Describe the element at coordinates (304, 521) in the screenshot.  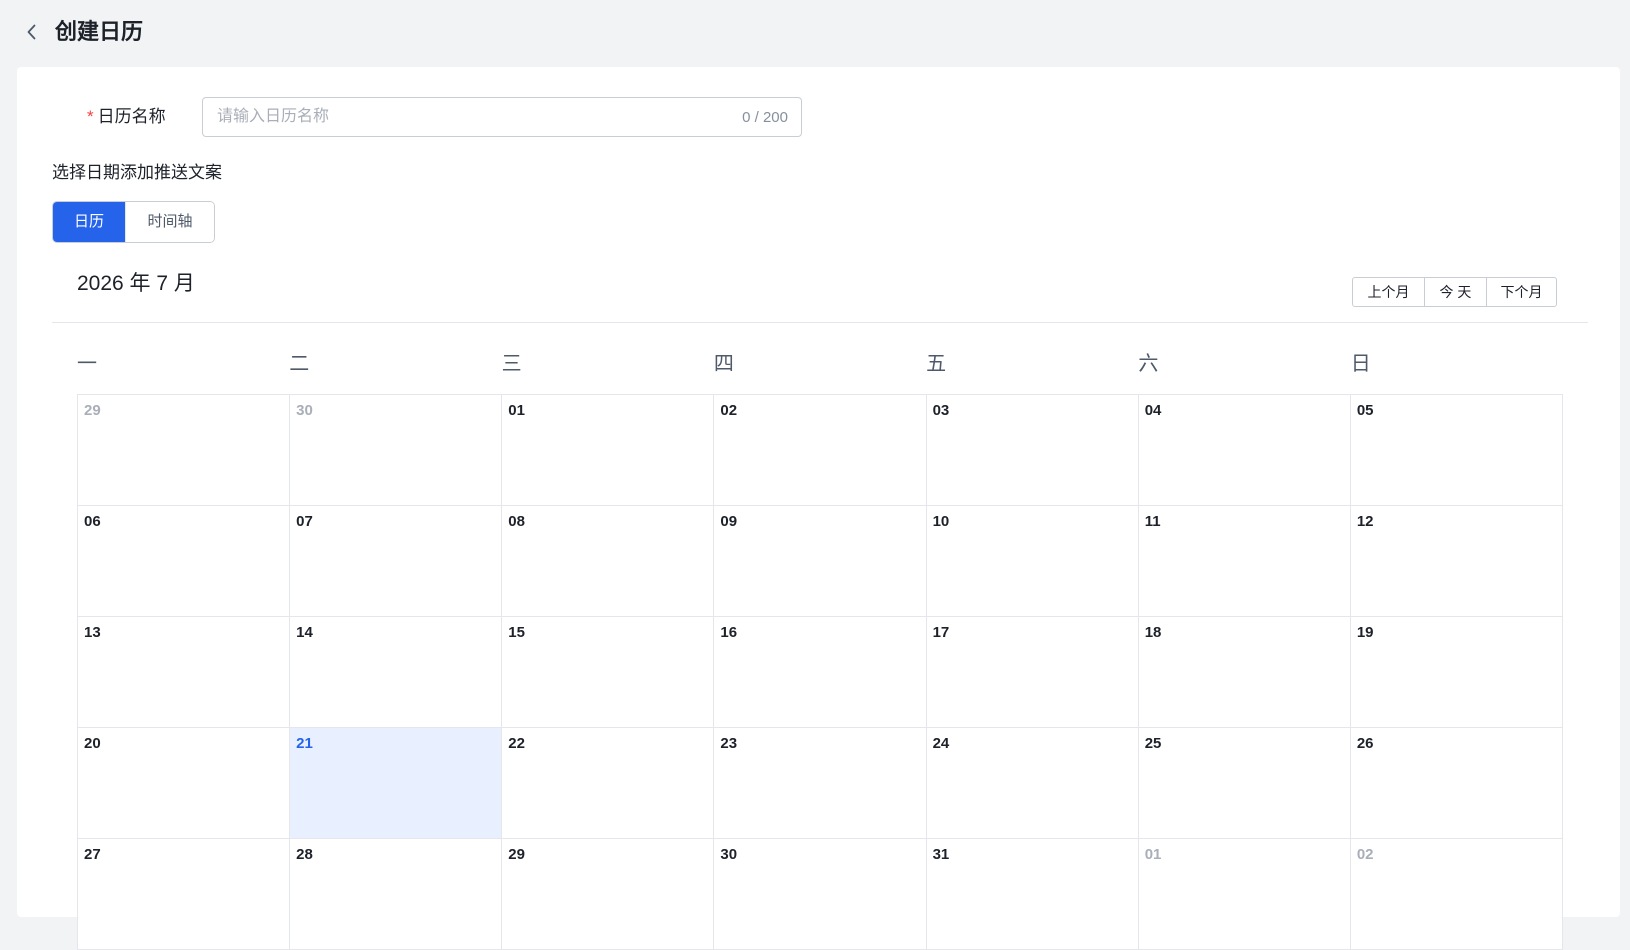
I see `day-number: 07` at that location.